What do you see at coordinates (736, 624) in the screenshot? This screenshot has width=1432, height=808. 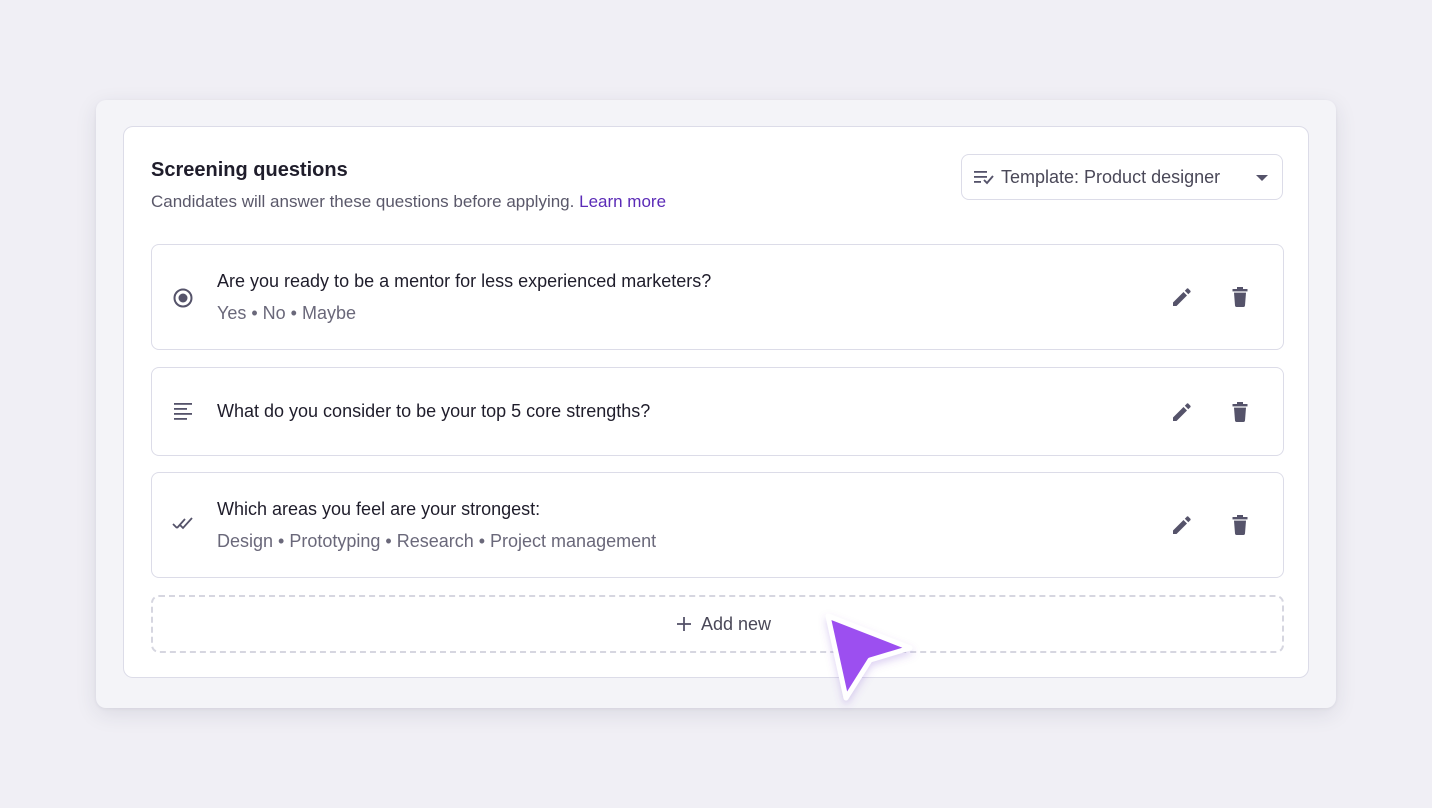 I see `add-new-label: Add new` at bounding box center [736, 624].